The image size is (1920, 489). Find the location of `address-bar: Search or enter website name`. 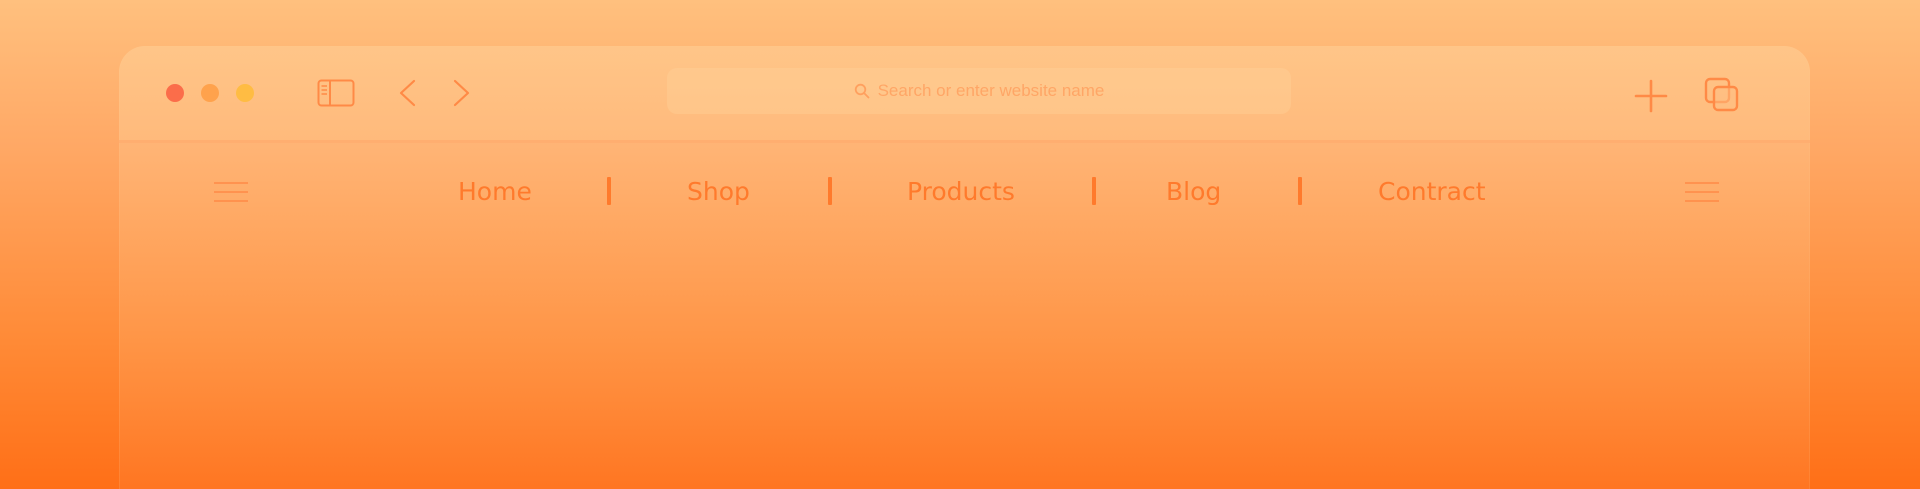

address-bar: Search or enter website name is located at coordinates (979, 91).